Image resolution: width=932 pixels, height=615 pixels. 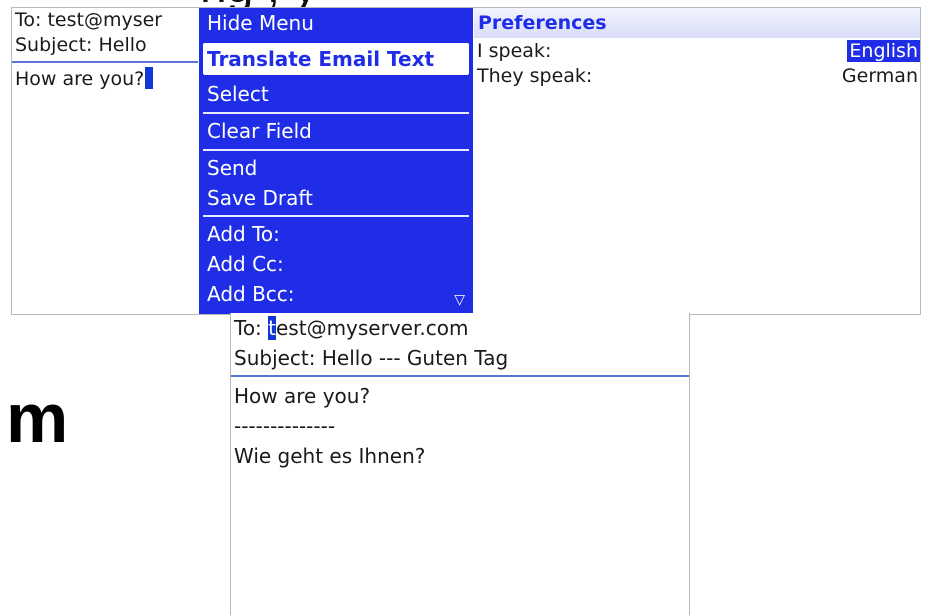 I want to click on to-value: est@myserver.com, so click(x=372, y=328).